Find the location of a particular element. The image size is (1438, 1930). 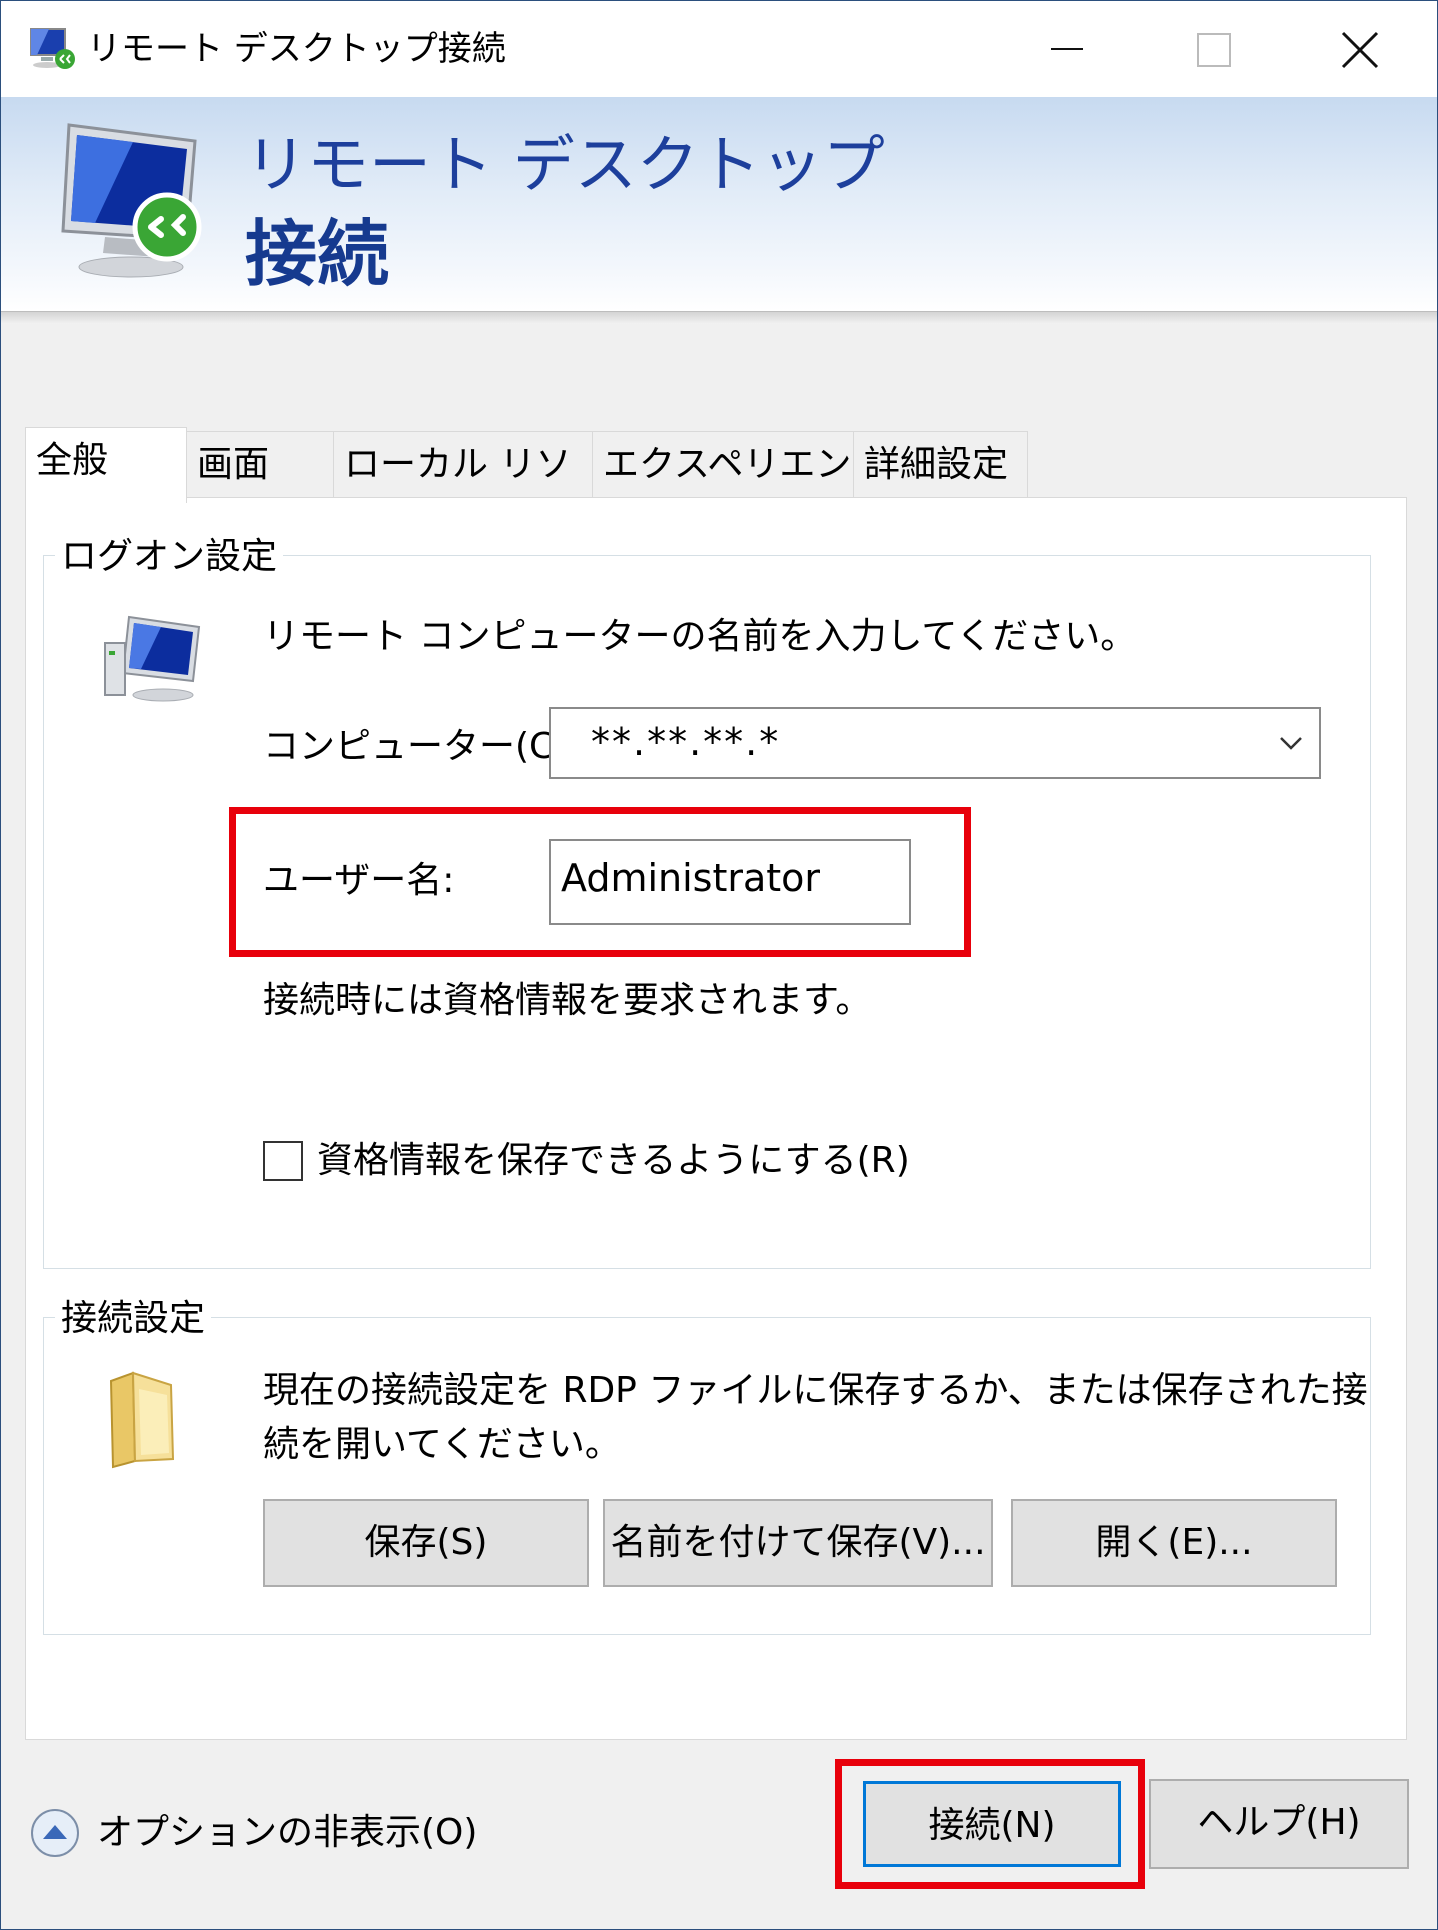

banner-title-line2: 接続 is located at coordinates (317, 254).